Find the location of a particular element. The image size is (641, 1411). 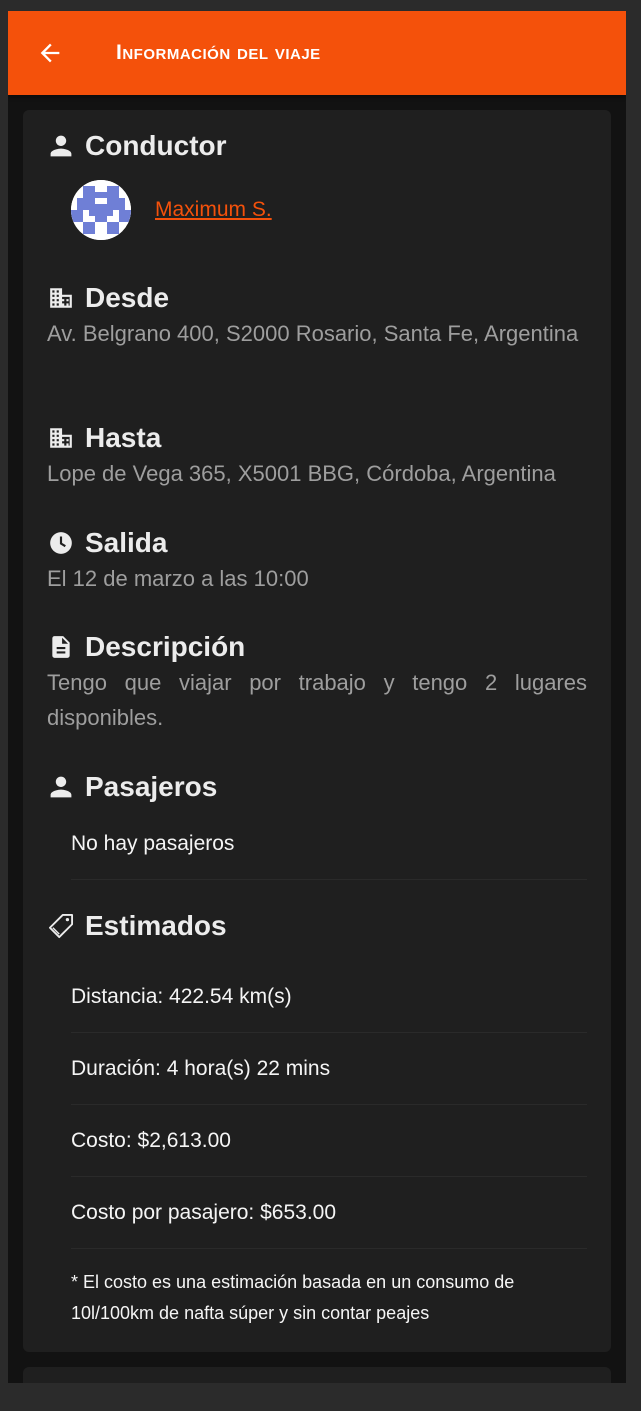

arrow-left-icon is located at coordinates (50, 53).